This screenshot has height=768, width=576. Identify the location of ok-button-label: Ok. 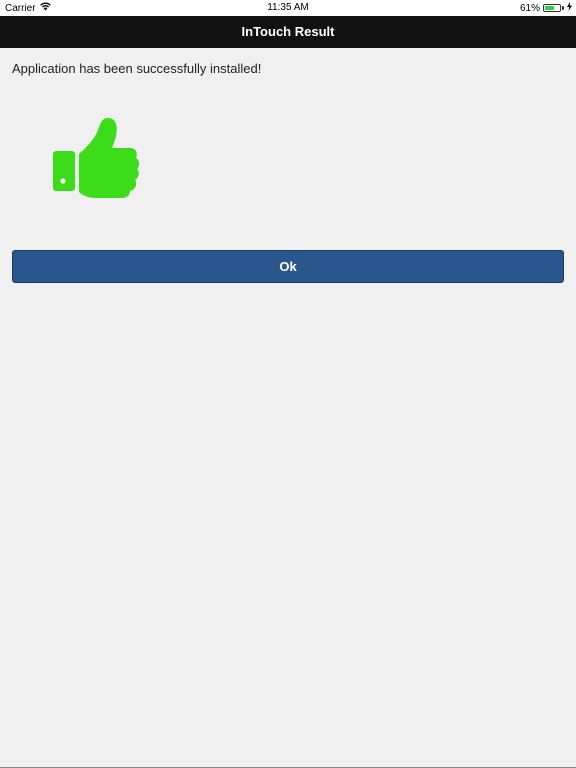
(288, 266).